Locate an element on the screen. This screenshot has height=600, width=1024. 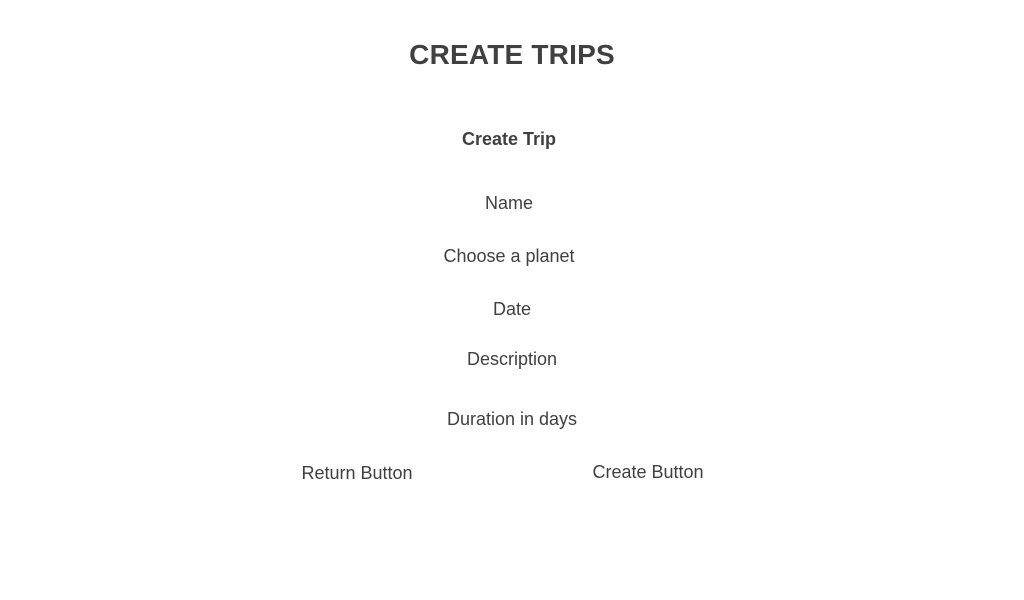
create-button: Create Button is located at coordinates (647, 472).